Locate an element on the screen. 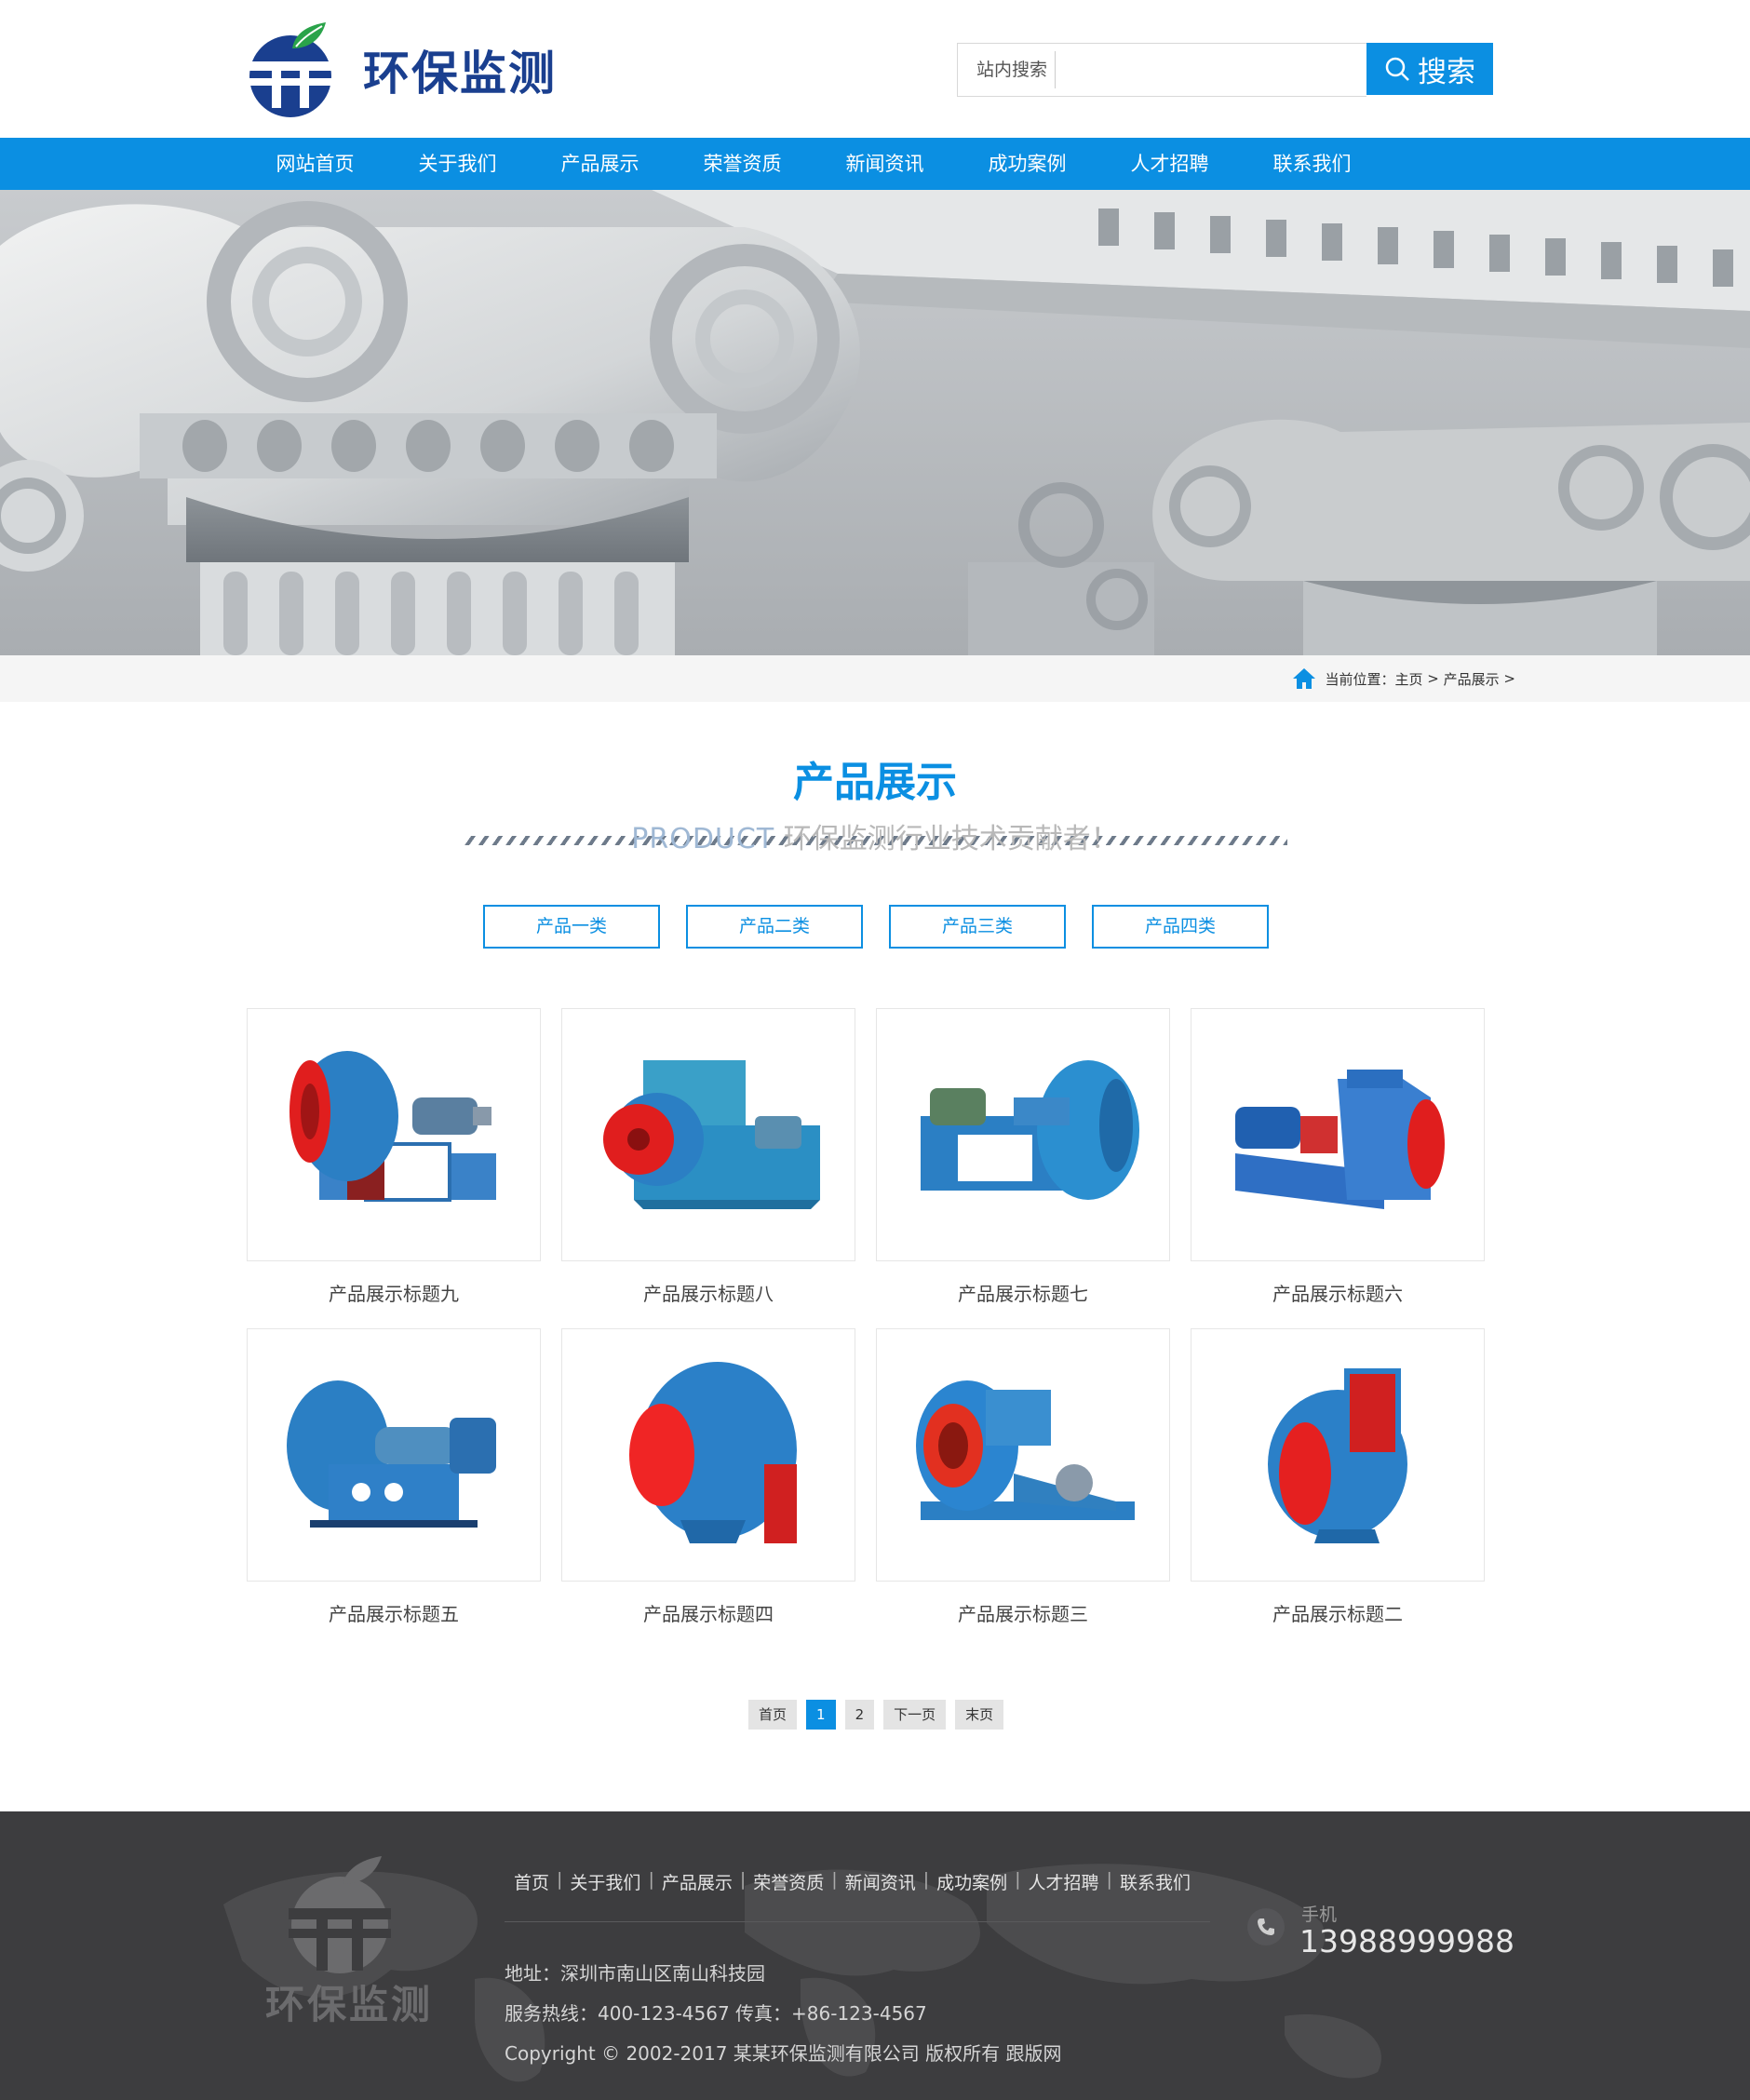 The height and width of the screenshot is (2100, 1750). footer-link-honors: 荣誉资质 is located at coordinates (788, 1881).